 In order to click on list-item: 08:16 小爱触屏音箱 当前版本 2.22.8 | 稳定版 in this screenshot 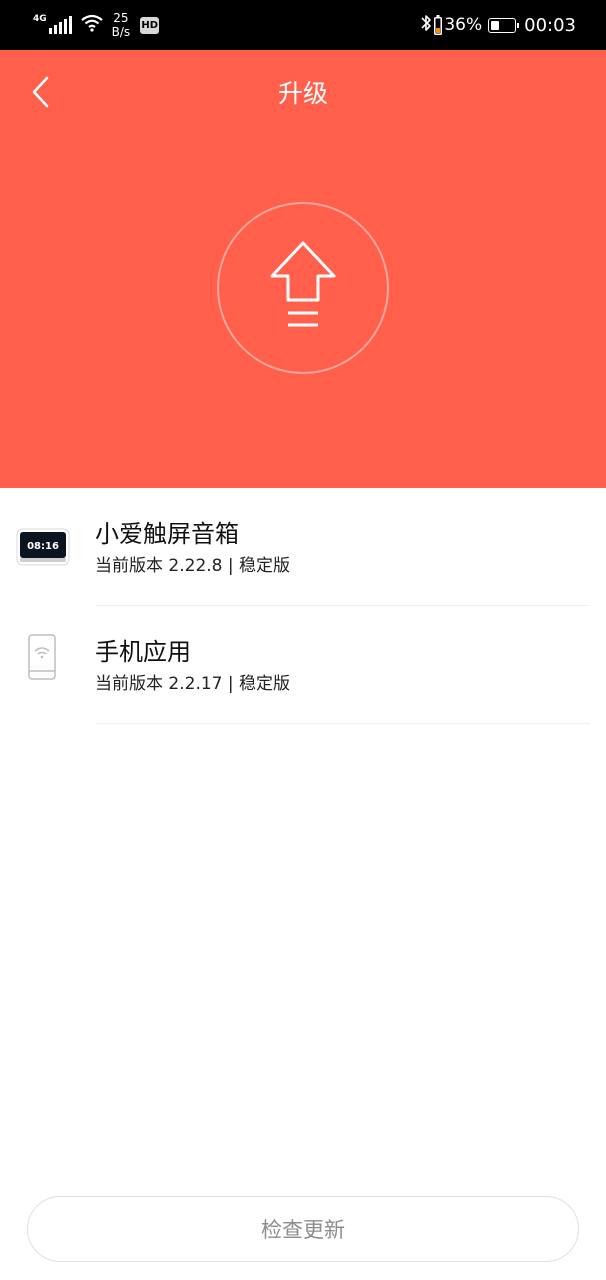, I will do `click(303, 547)`.